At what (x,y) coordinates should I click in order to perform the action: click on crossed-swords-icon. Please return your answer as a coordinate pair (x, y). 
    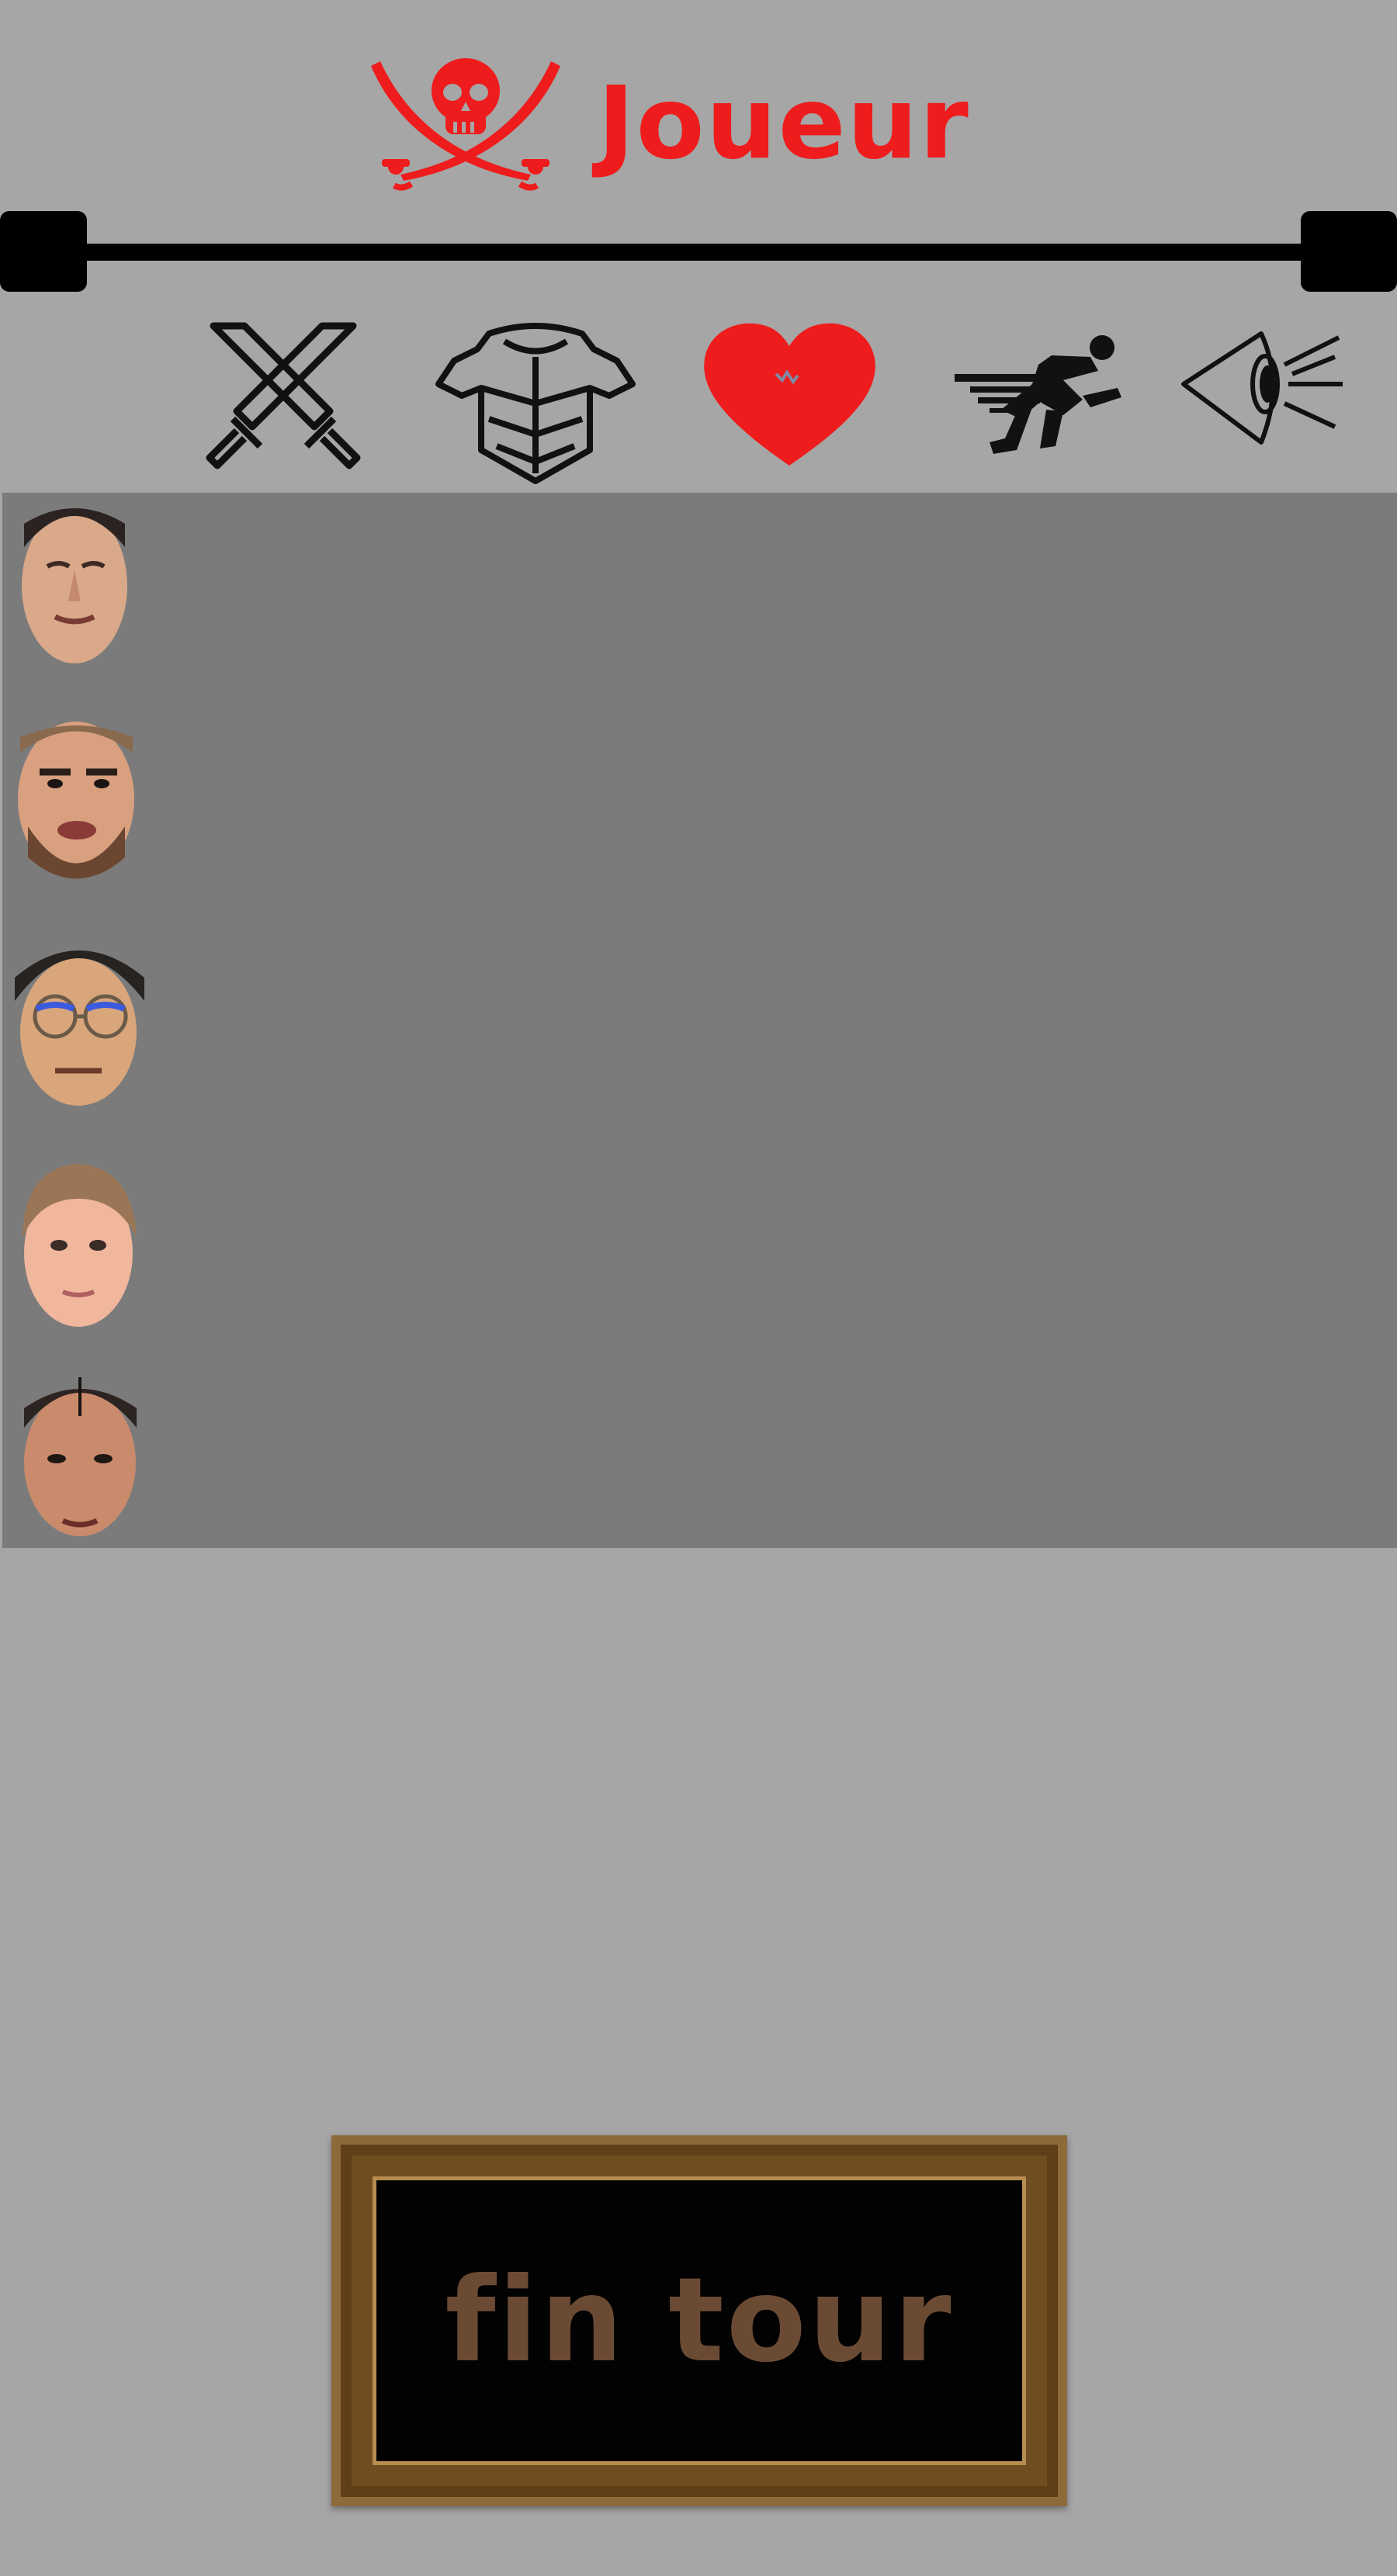
    Looking at the image, I should click on (283, 399).